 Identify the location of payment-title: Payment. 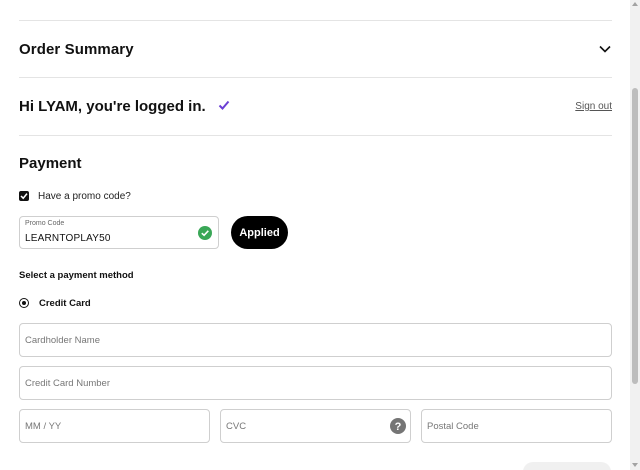
(50, 163).